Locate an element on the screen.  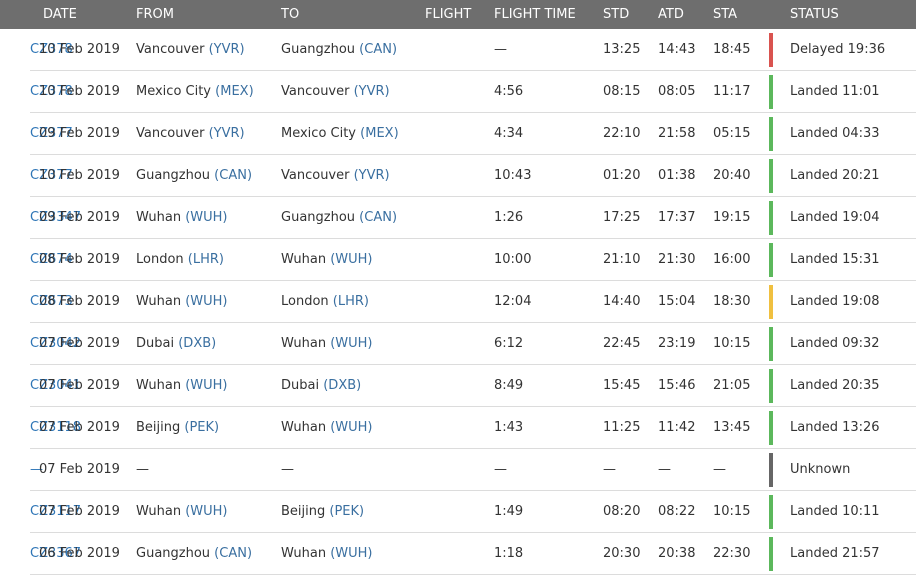
cell-sta: 21:05 is located at coordinates (732, 385).